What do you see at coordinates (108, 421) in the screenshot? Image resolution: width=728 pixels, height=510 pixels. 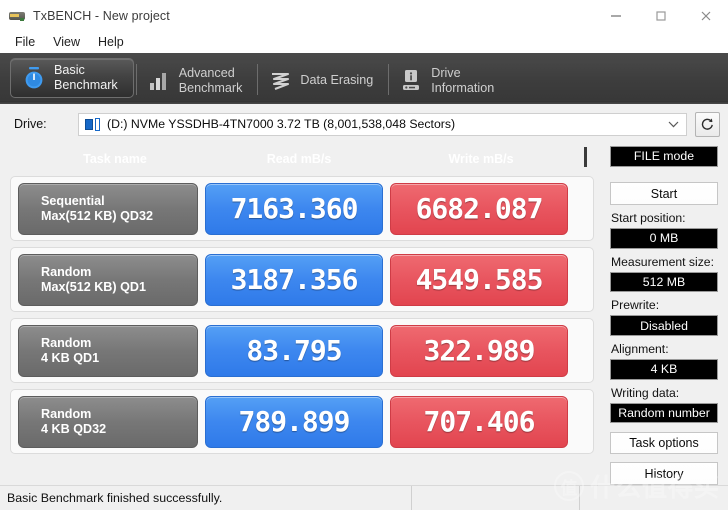 I see `task-name-cell: Random 4 KB QD32` at bounding box center [108, 421].